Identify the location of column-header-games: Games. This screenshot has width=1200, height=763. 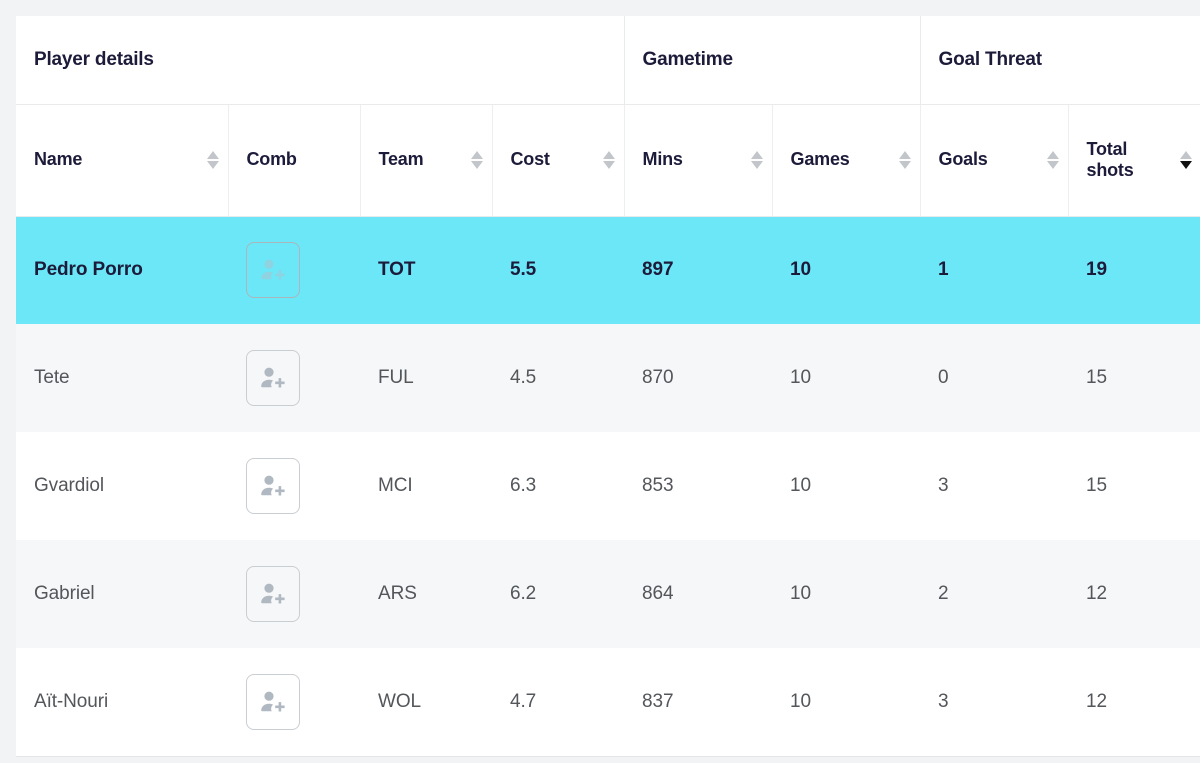
(846, 160).